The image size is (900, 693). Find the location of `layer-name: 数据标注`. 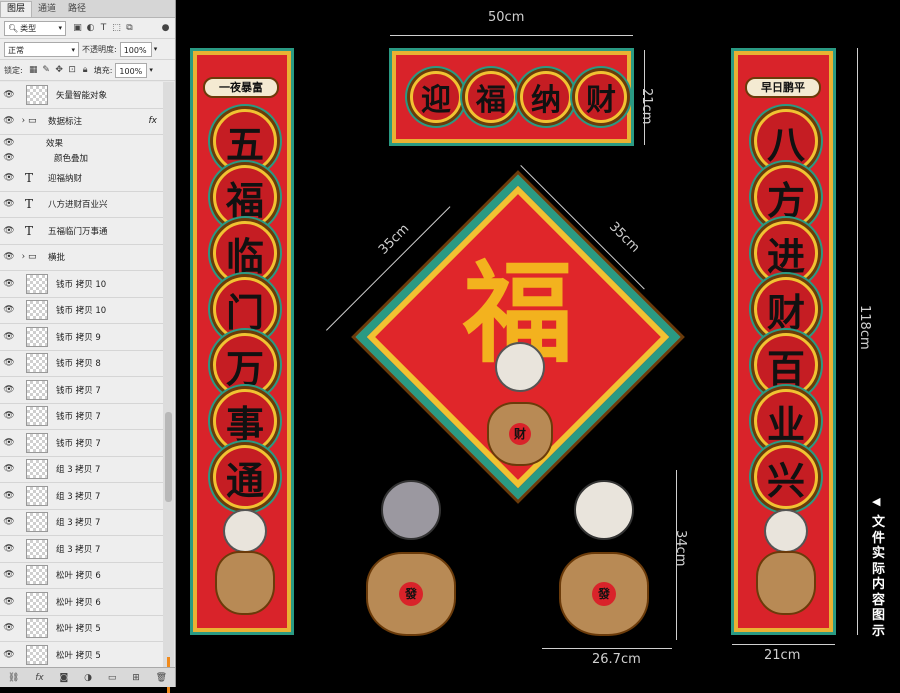

layer-name: 数据标注 is located at coordinates (65, 121).